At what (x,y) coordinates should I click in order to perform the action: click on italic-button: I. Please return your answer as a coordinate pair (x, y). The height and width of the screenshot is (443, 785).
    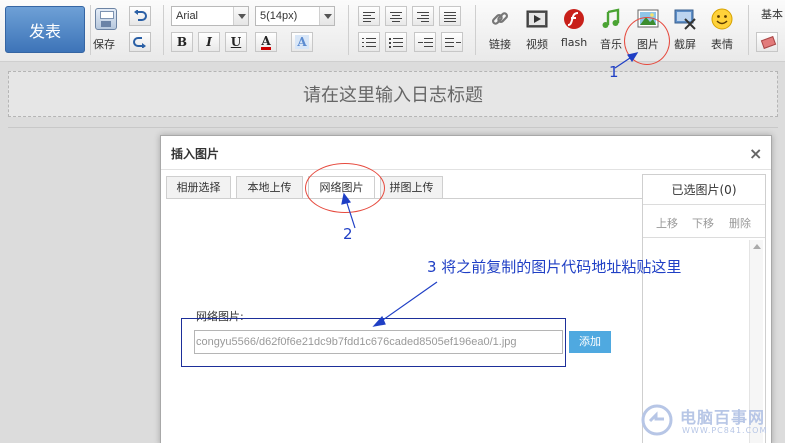
    Looking at the image, I should click on (209, 42).